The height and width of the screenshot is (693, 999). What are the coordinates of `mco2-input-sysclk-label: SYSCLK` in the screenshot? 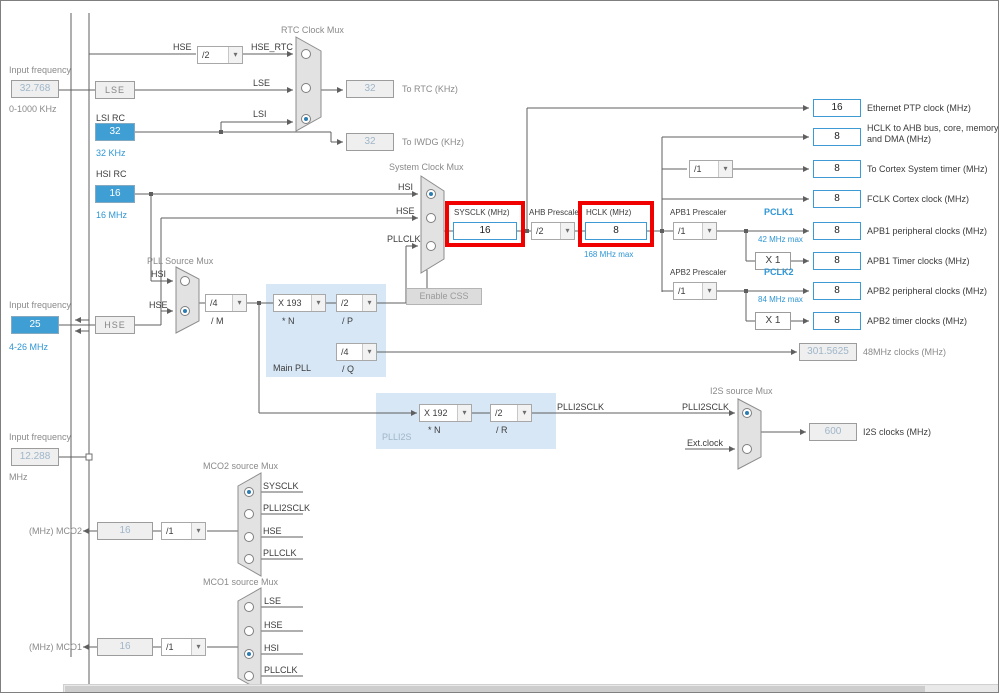 It's located at (281, 486).